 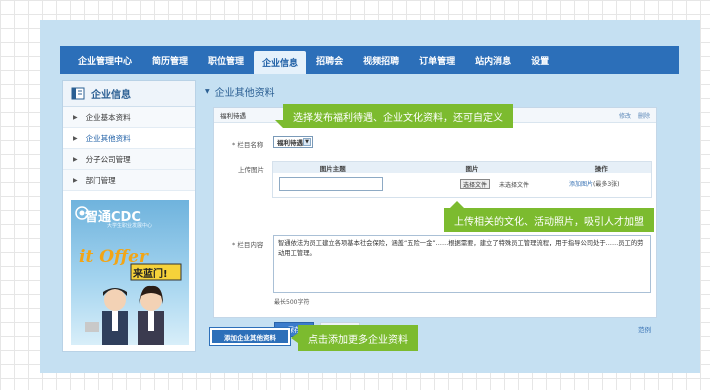 What do you see at coordinates (331, 184) in the screenshot?
I see `image-title-input` at bounding box center [331, 184].